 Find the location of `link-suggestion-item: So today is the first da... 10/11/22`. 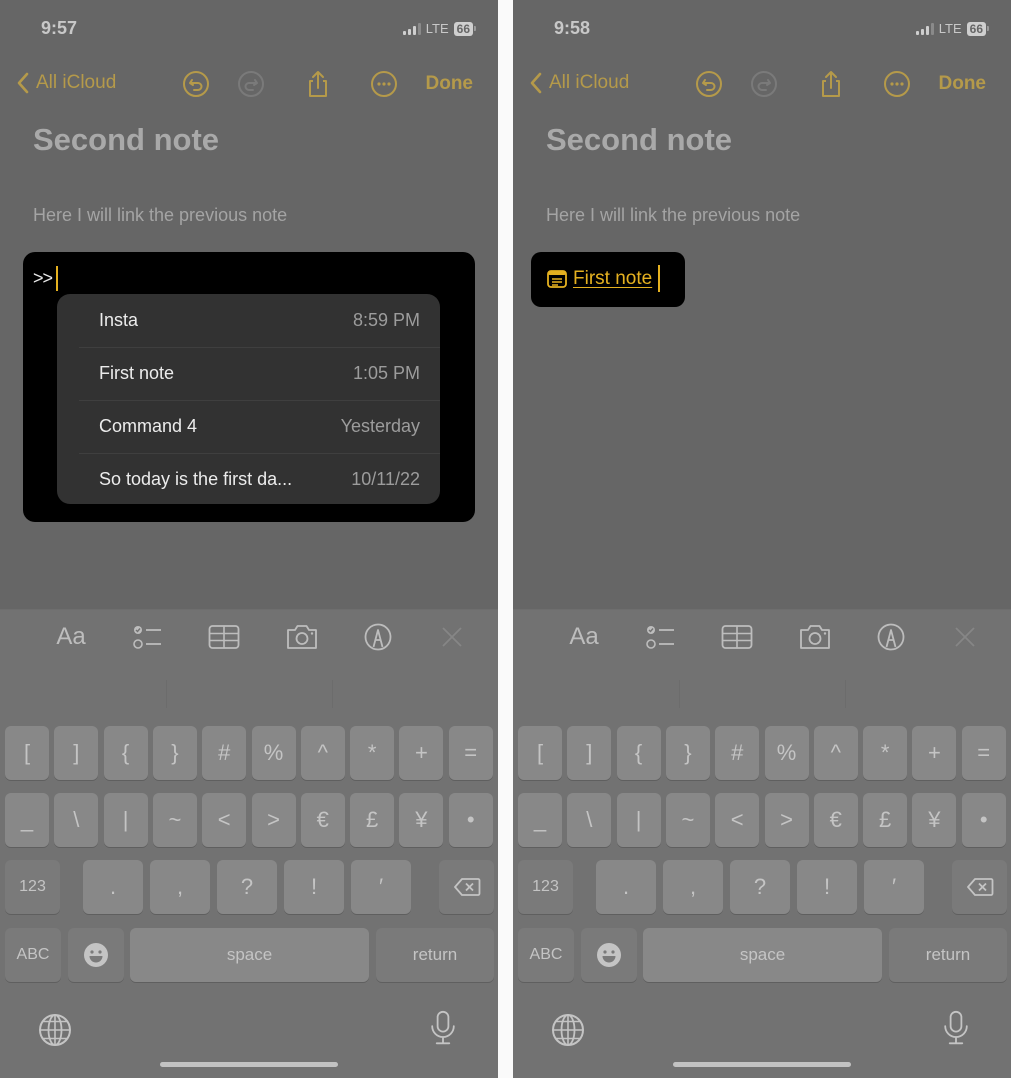

link-suggestion-item: So today is the first da... 10/11/22 is located at coordinates (248, 478).